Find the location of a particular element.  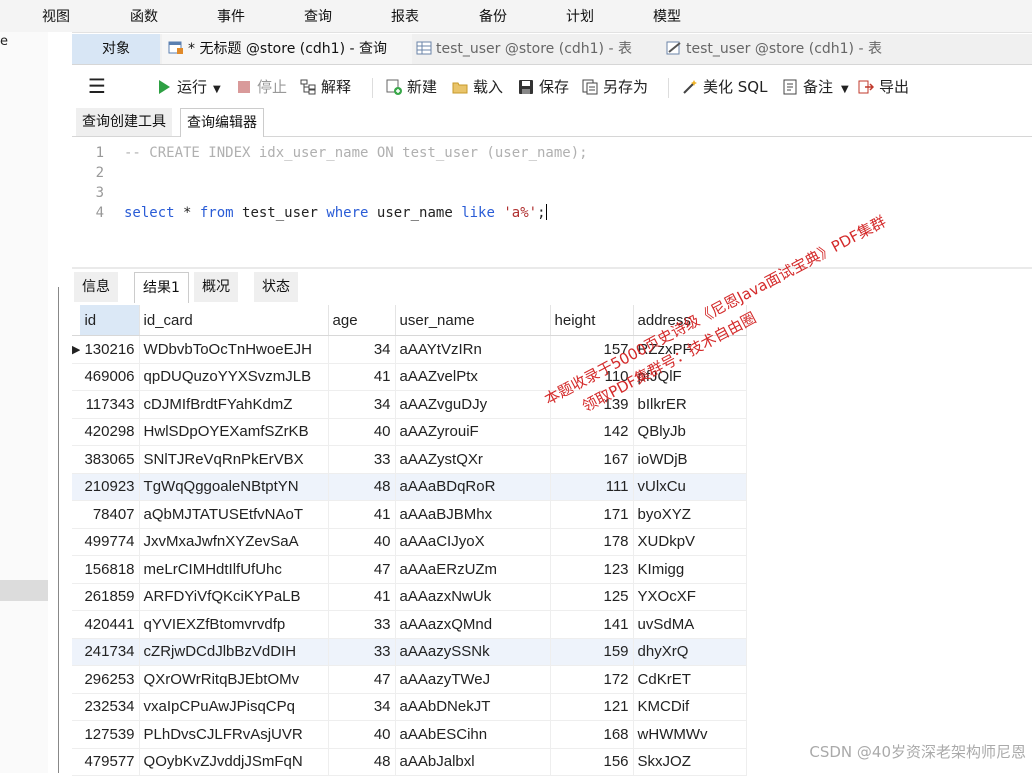

tab-query-builder: 查询创建工具 is located at coordinates (124, 122).